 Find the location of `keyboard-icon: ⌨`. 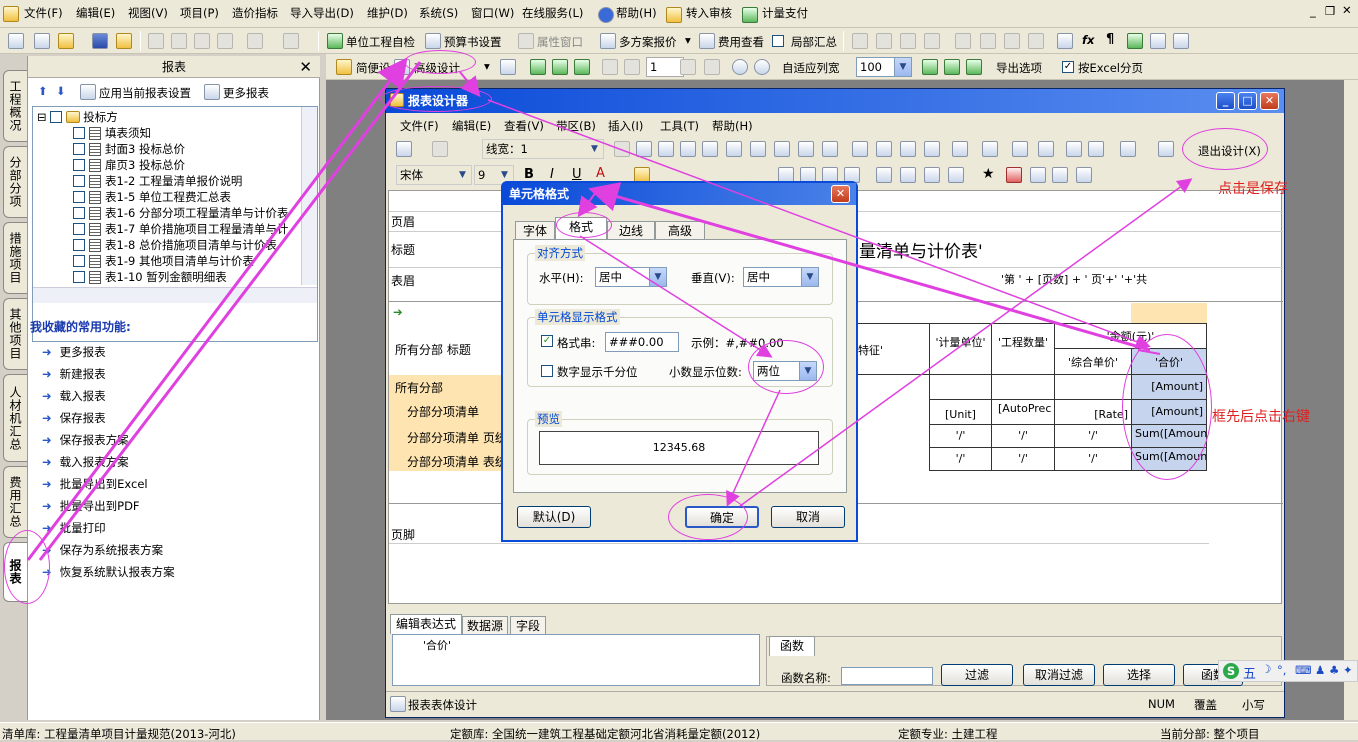

keyboard-icon: ⌨ is located at coordinates (1303, 670).